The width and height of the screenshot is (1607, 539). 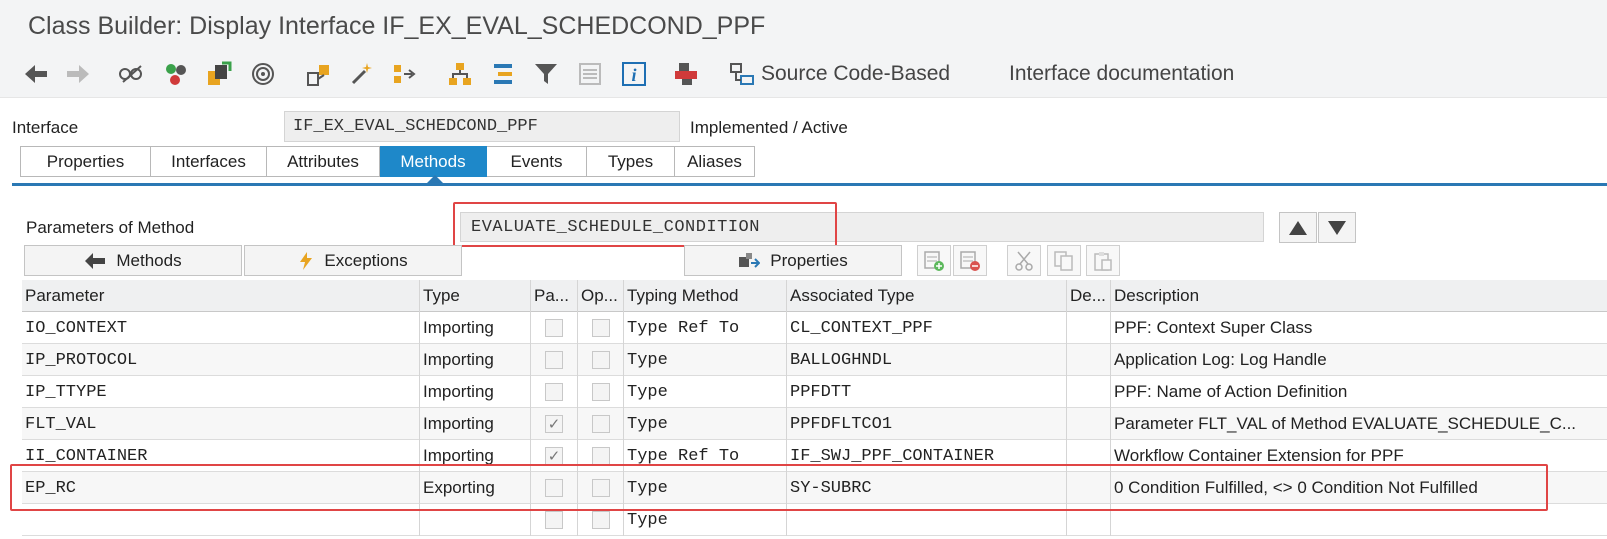 What do you see at coordinates (705, 328) in the screenshot?
I see `cell-typing: Type Ref To` at bounding box center [705, 328].